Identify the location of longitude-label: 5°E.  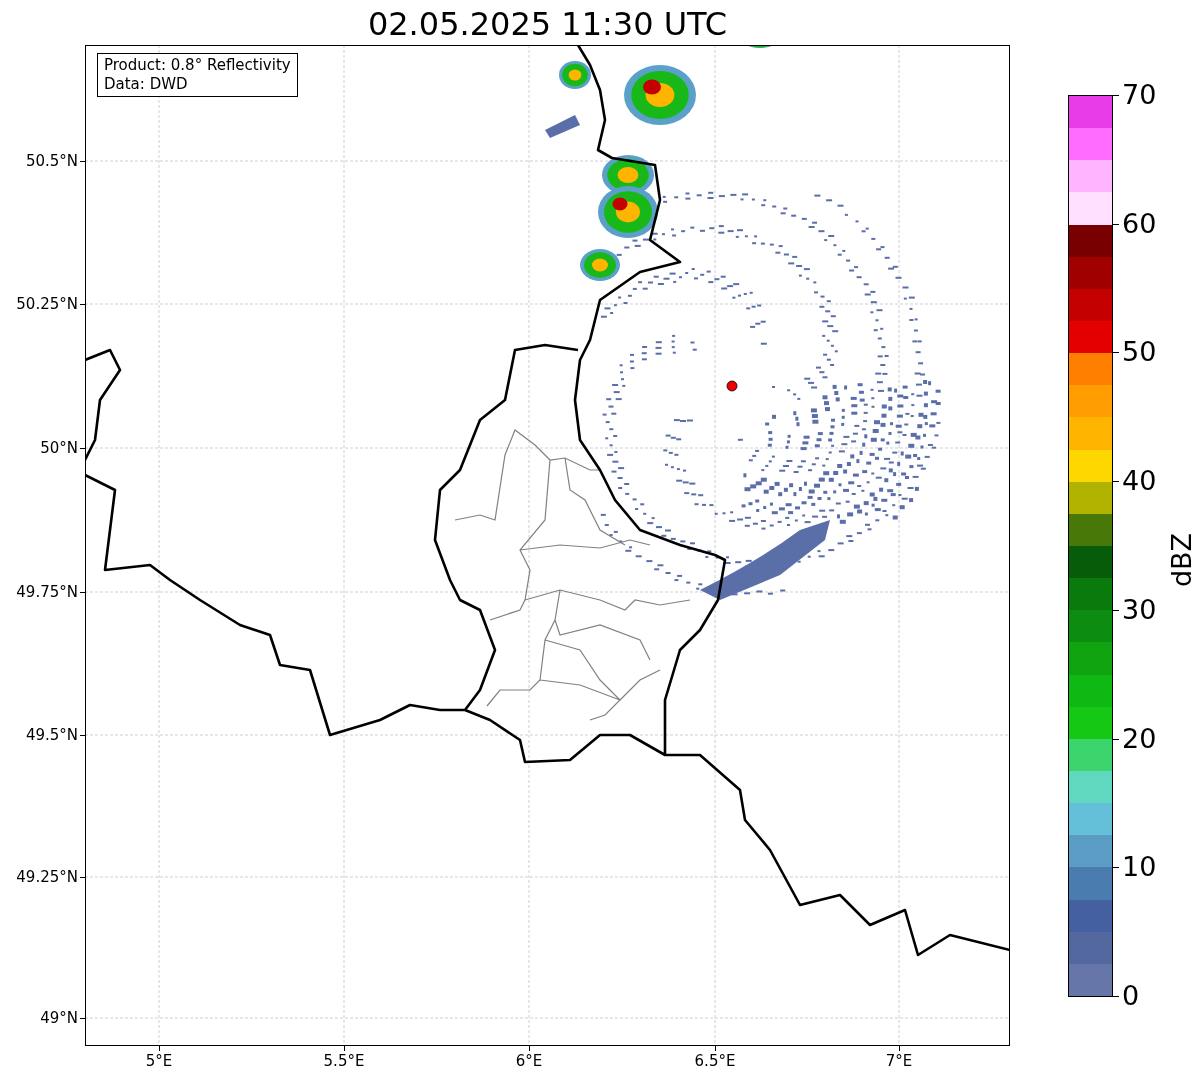
(159, 1061).